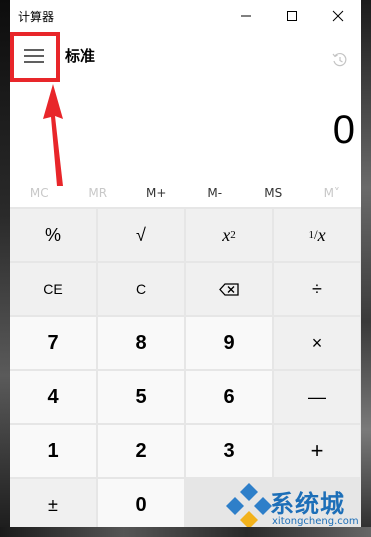 Image resolution: width=371 pixels, height=537 pixels. Describe the element at coordinates (80, 56) in the screenshot. I see `mode-title: 标准` at that location.